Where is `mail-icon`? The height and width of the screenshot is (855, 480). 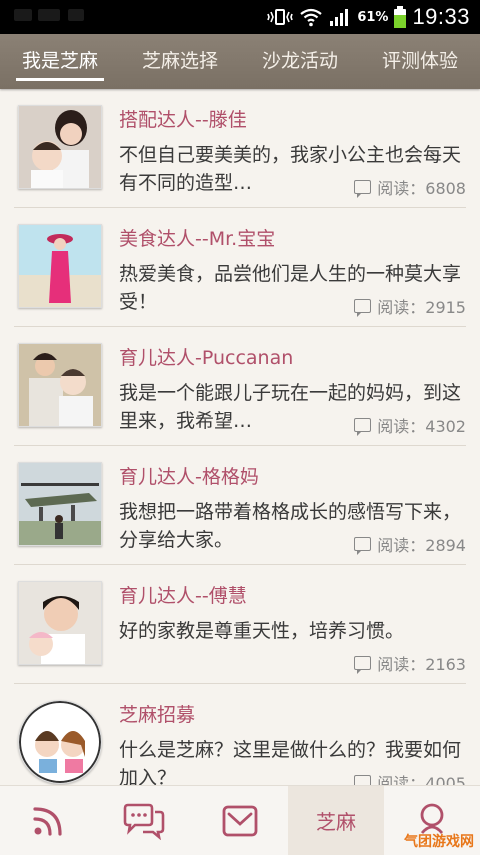
mail-icon is located at coordinates (240, 820).